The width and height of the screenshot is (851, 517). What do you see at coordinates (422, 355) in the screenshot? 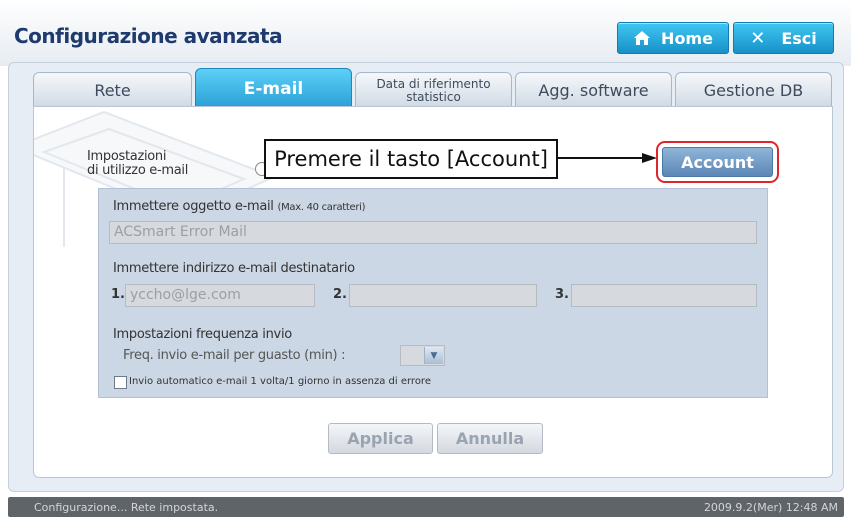
I see `failure-frequency-select: ▼` at bounding box center [422, 355].